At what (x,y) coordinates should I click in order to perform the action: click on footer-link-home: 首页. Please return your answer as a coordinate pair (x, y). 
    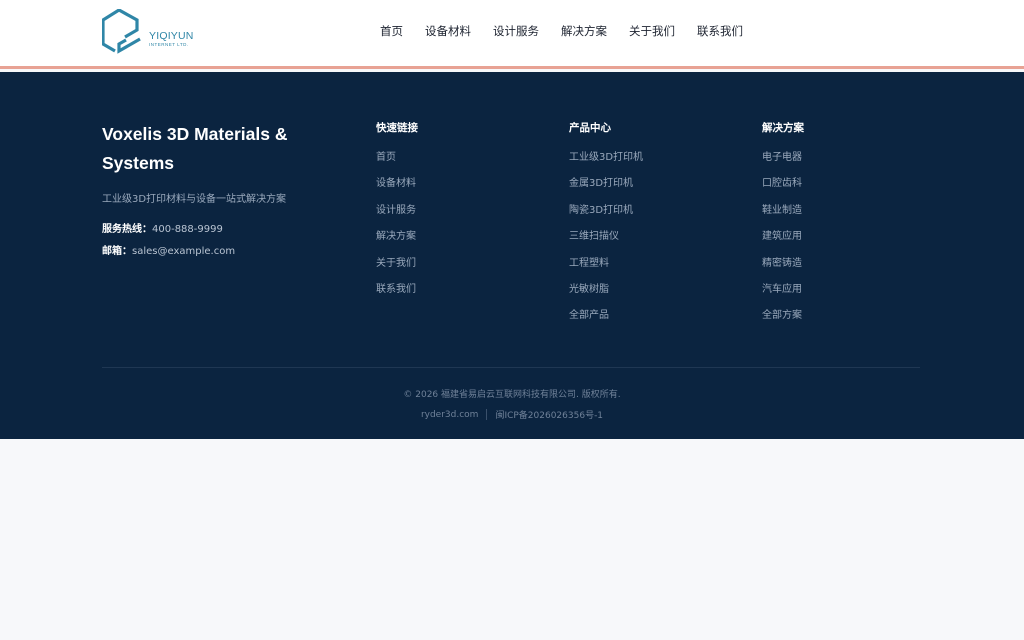
    Looking at the image, I should click on (397, 158).